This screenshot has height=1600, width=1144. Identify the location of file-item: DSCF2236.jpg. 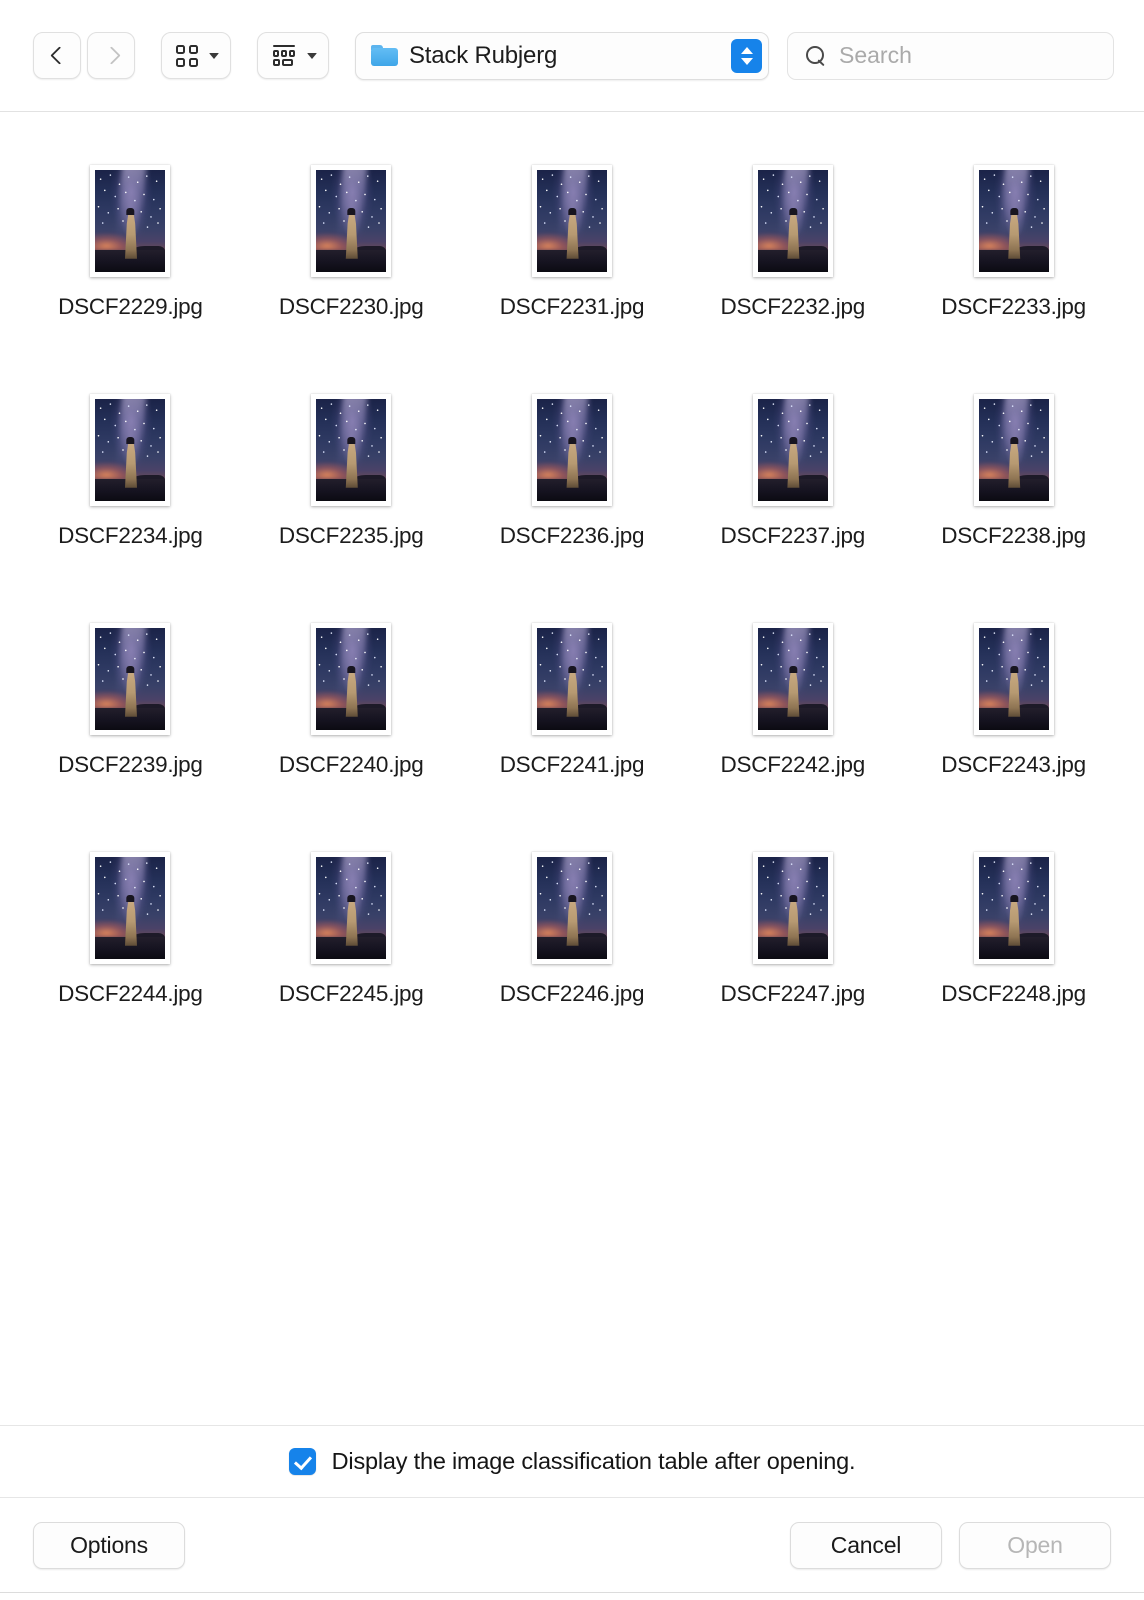
(572, 493).